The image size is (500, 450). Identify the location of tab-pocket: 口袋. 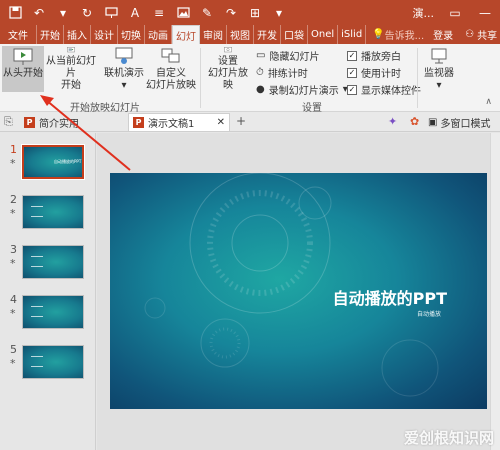
(294, 34).